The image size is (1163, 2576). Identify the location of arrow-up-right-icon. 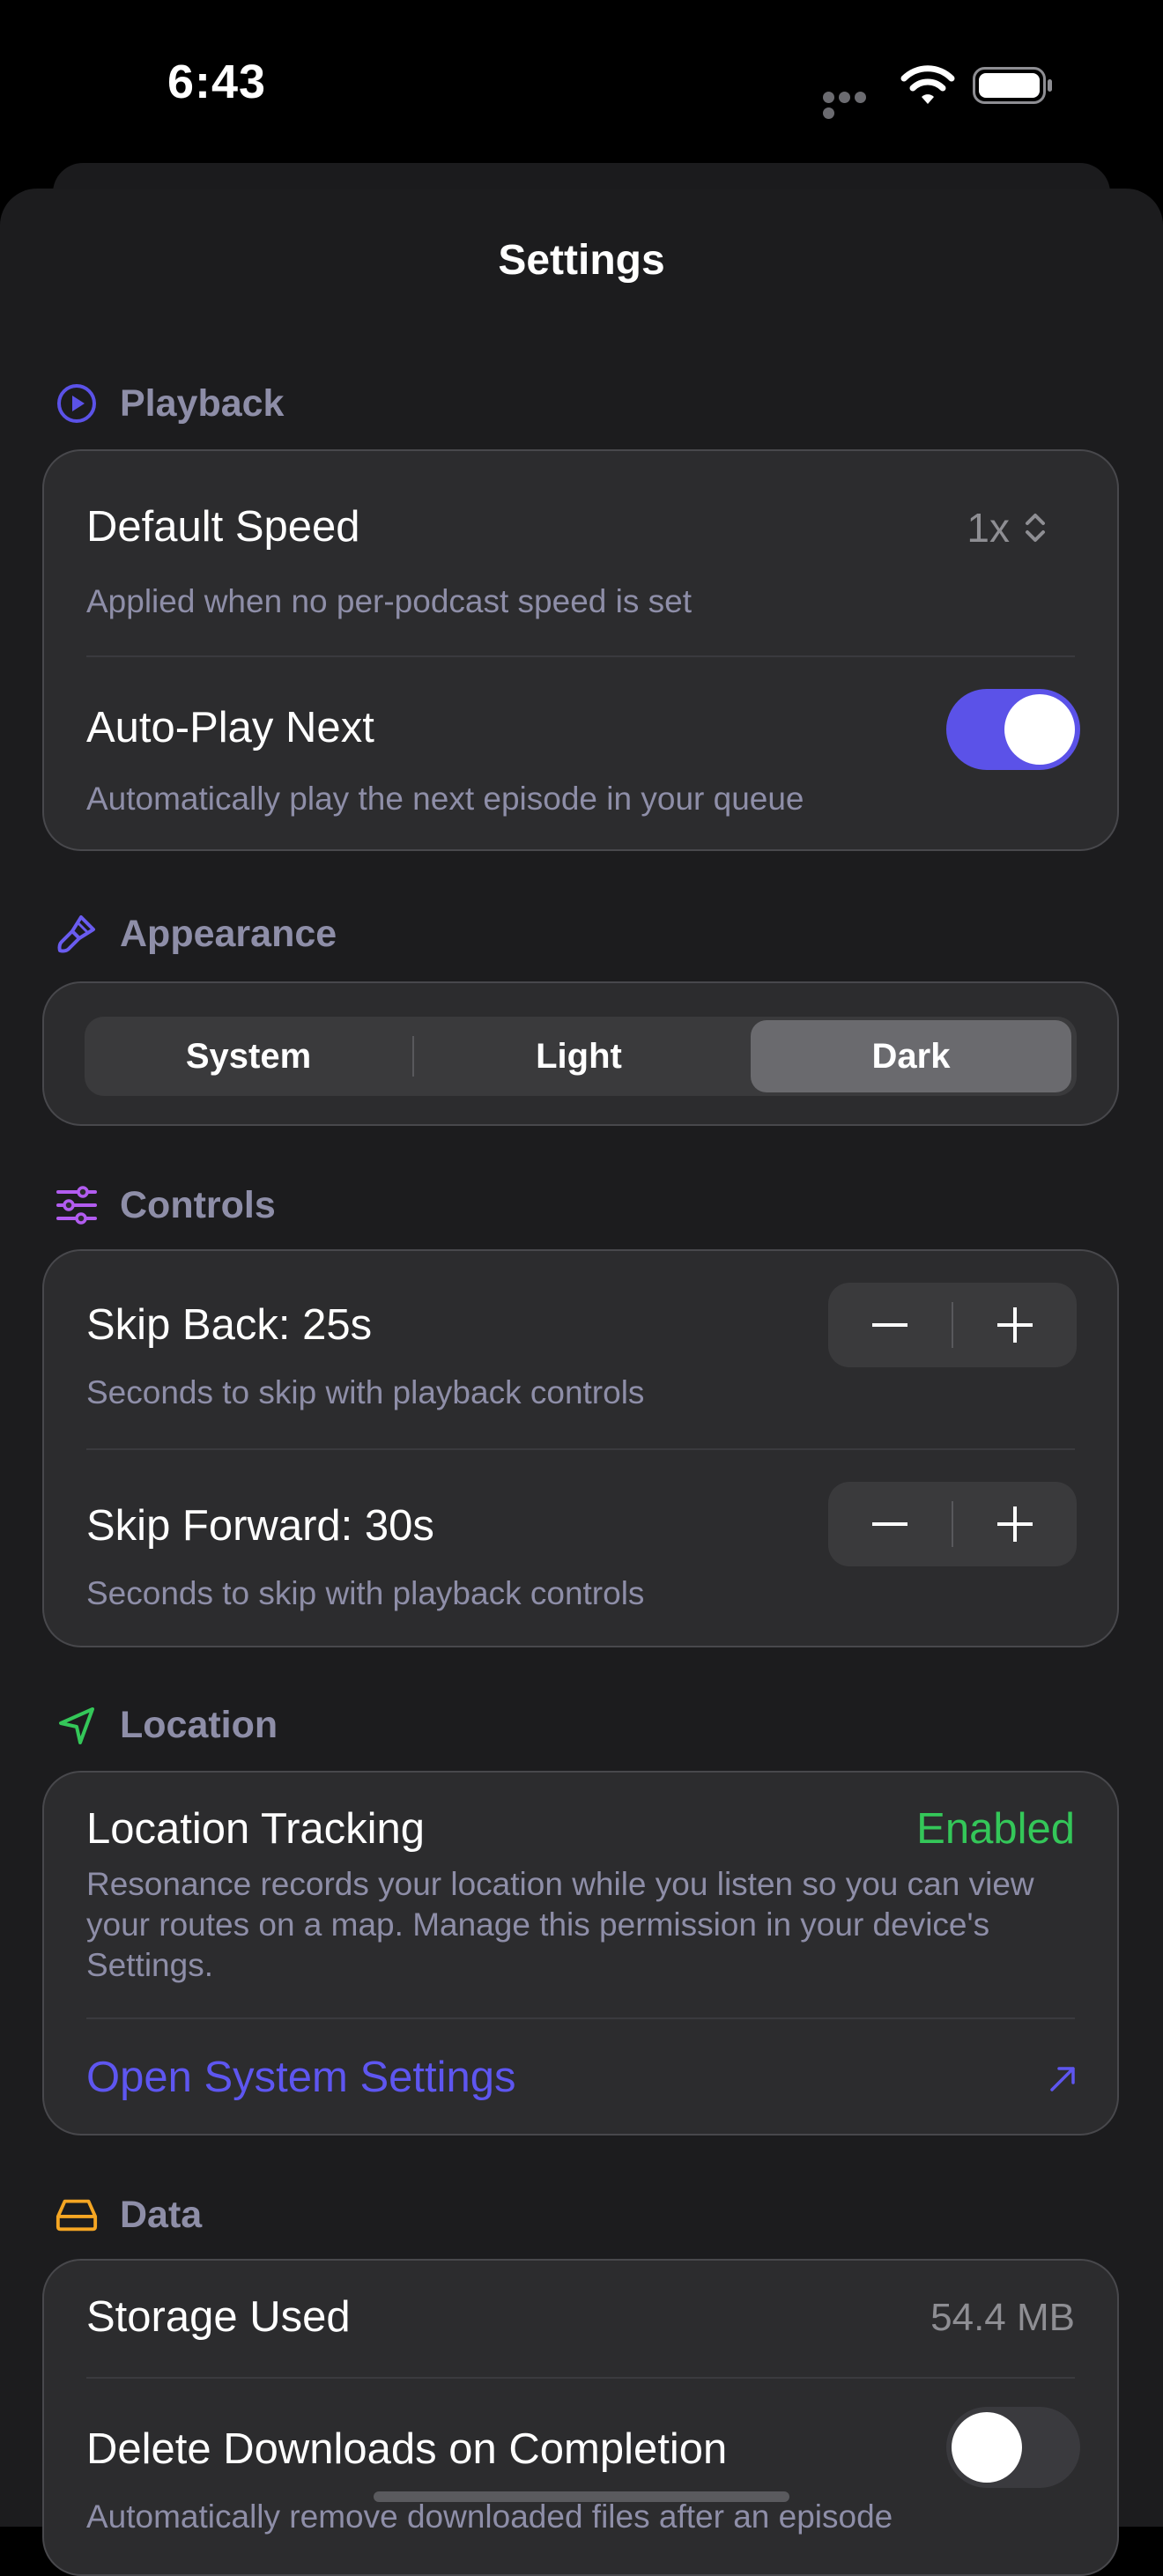
(1062, 2079).